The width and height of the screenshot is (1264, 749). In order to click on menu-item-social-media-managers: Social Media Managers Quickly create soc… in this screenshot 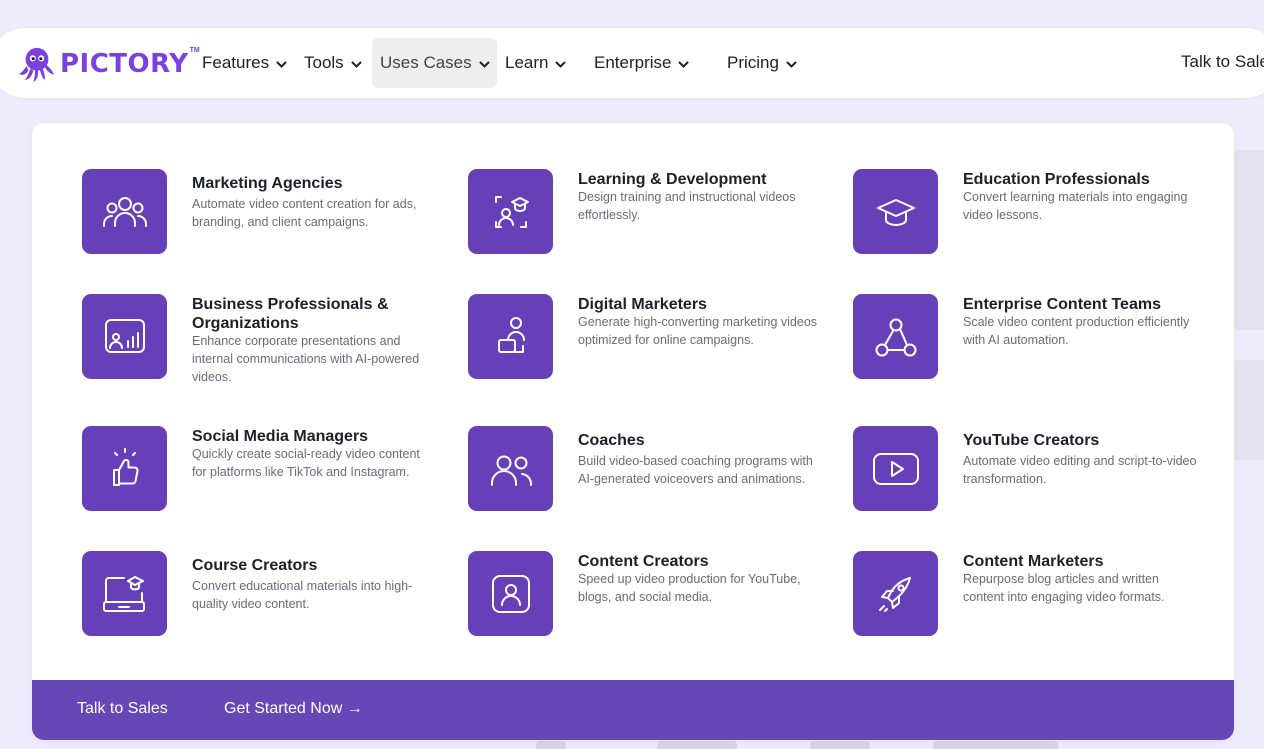, I will do `click(262, 471)`.